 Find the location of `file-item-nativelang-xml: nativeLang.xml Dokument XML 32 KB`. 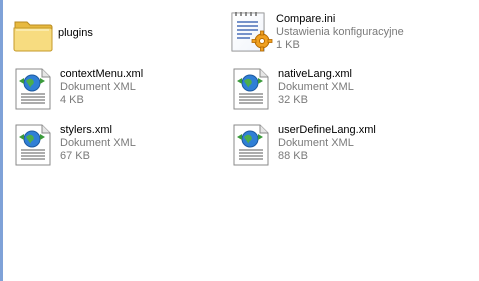

file-item-nativelang-xml: nativeLang.xml Dokument XML 32 KB is located at coordinates (340, 89).